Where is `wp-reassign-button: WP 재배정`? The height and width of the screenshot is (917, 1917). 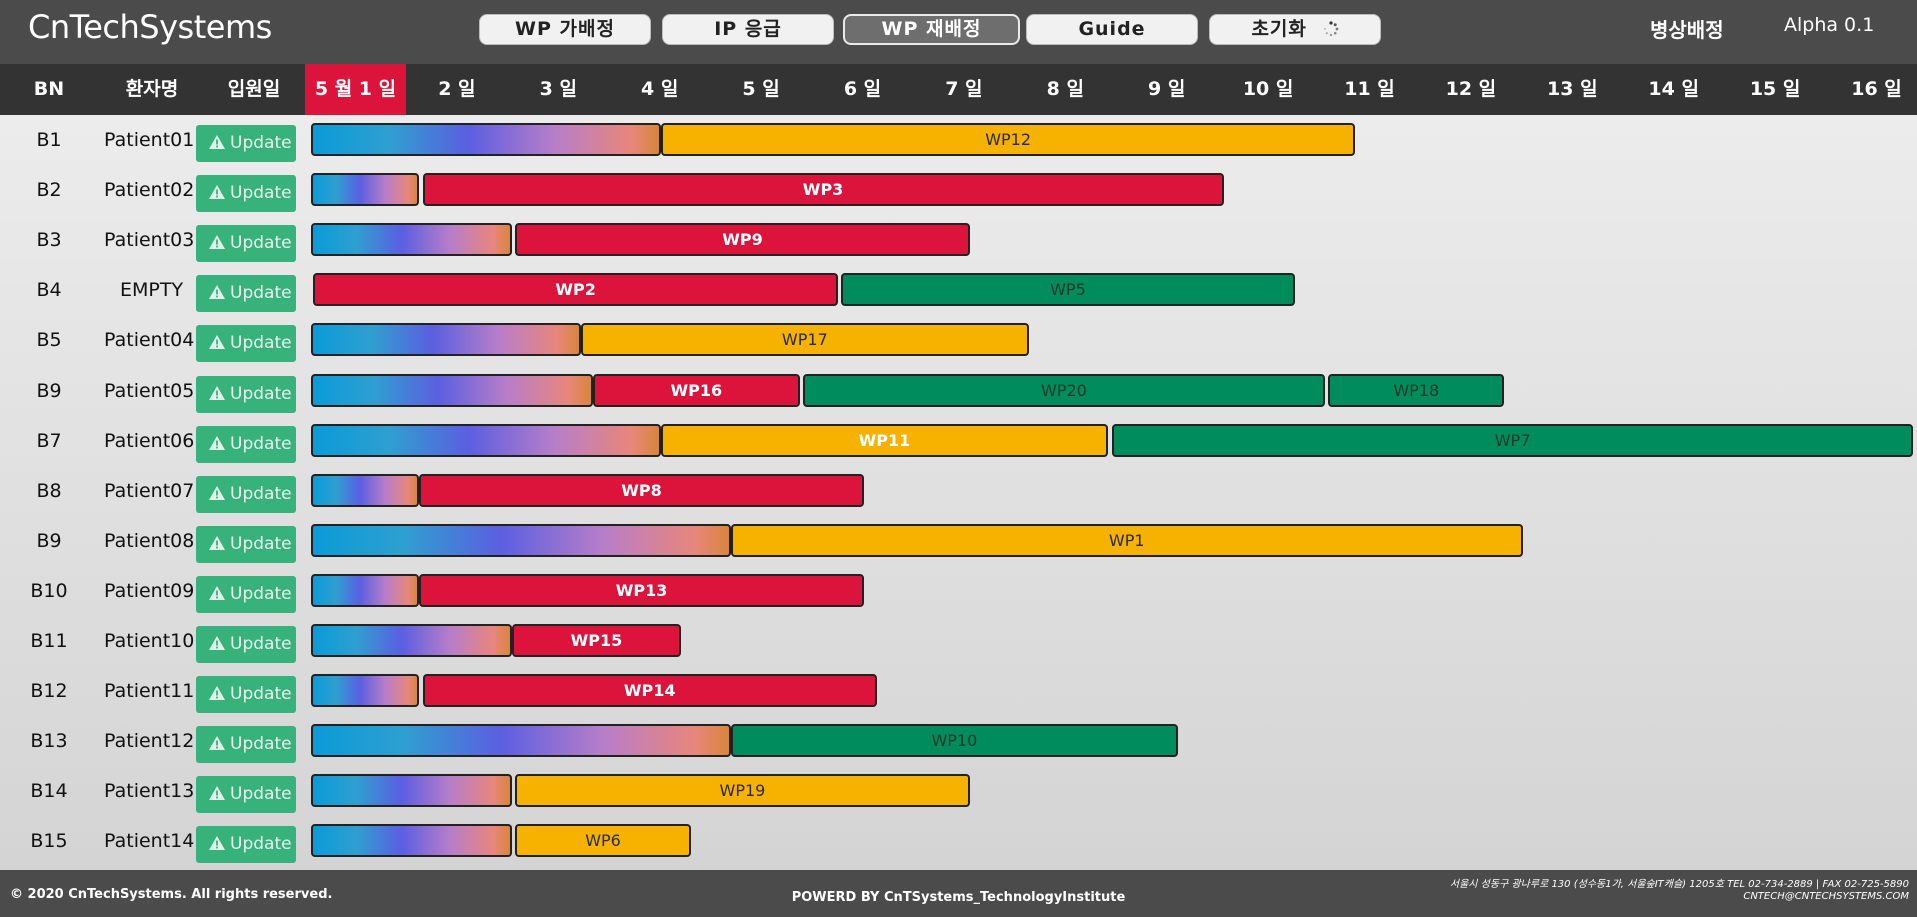
wp-reassign-button: WP 재배정 is located at coordinates (931, 29).